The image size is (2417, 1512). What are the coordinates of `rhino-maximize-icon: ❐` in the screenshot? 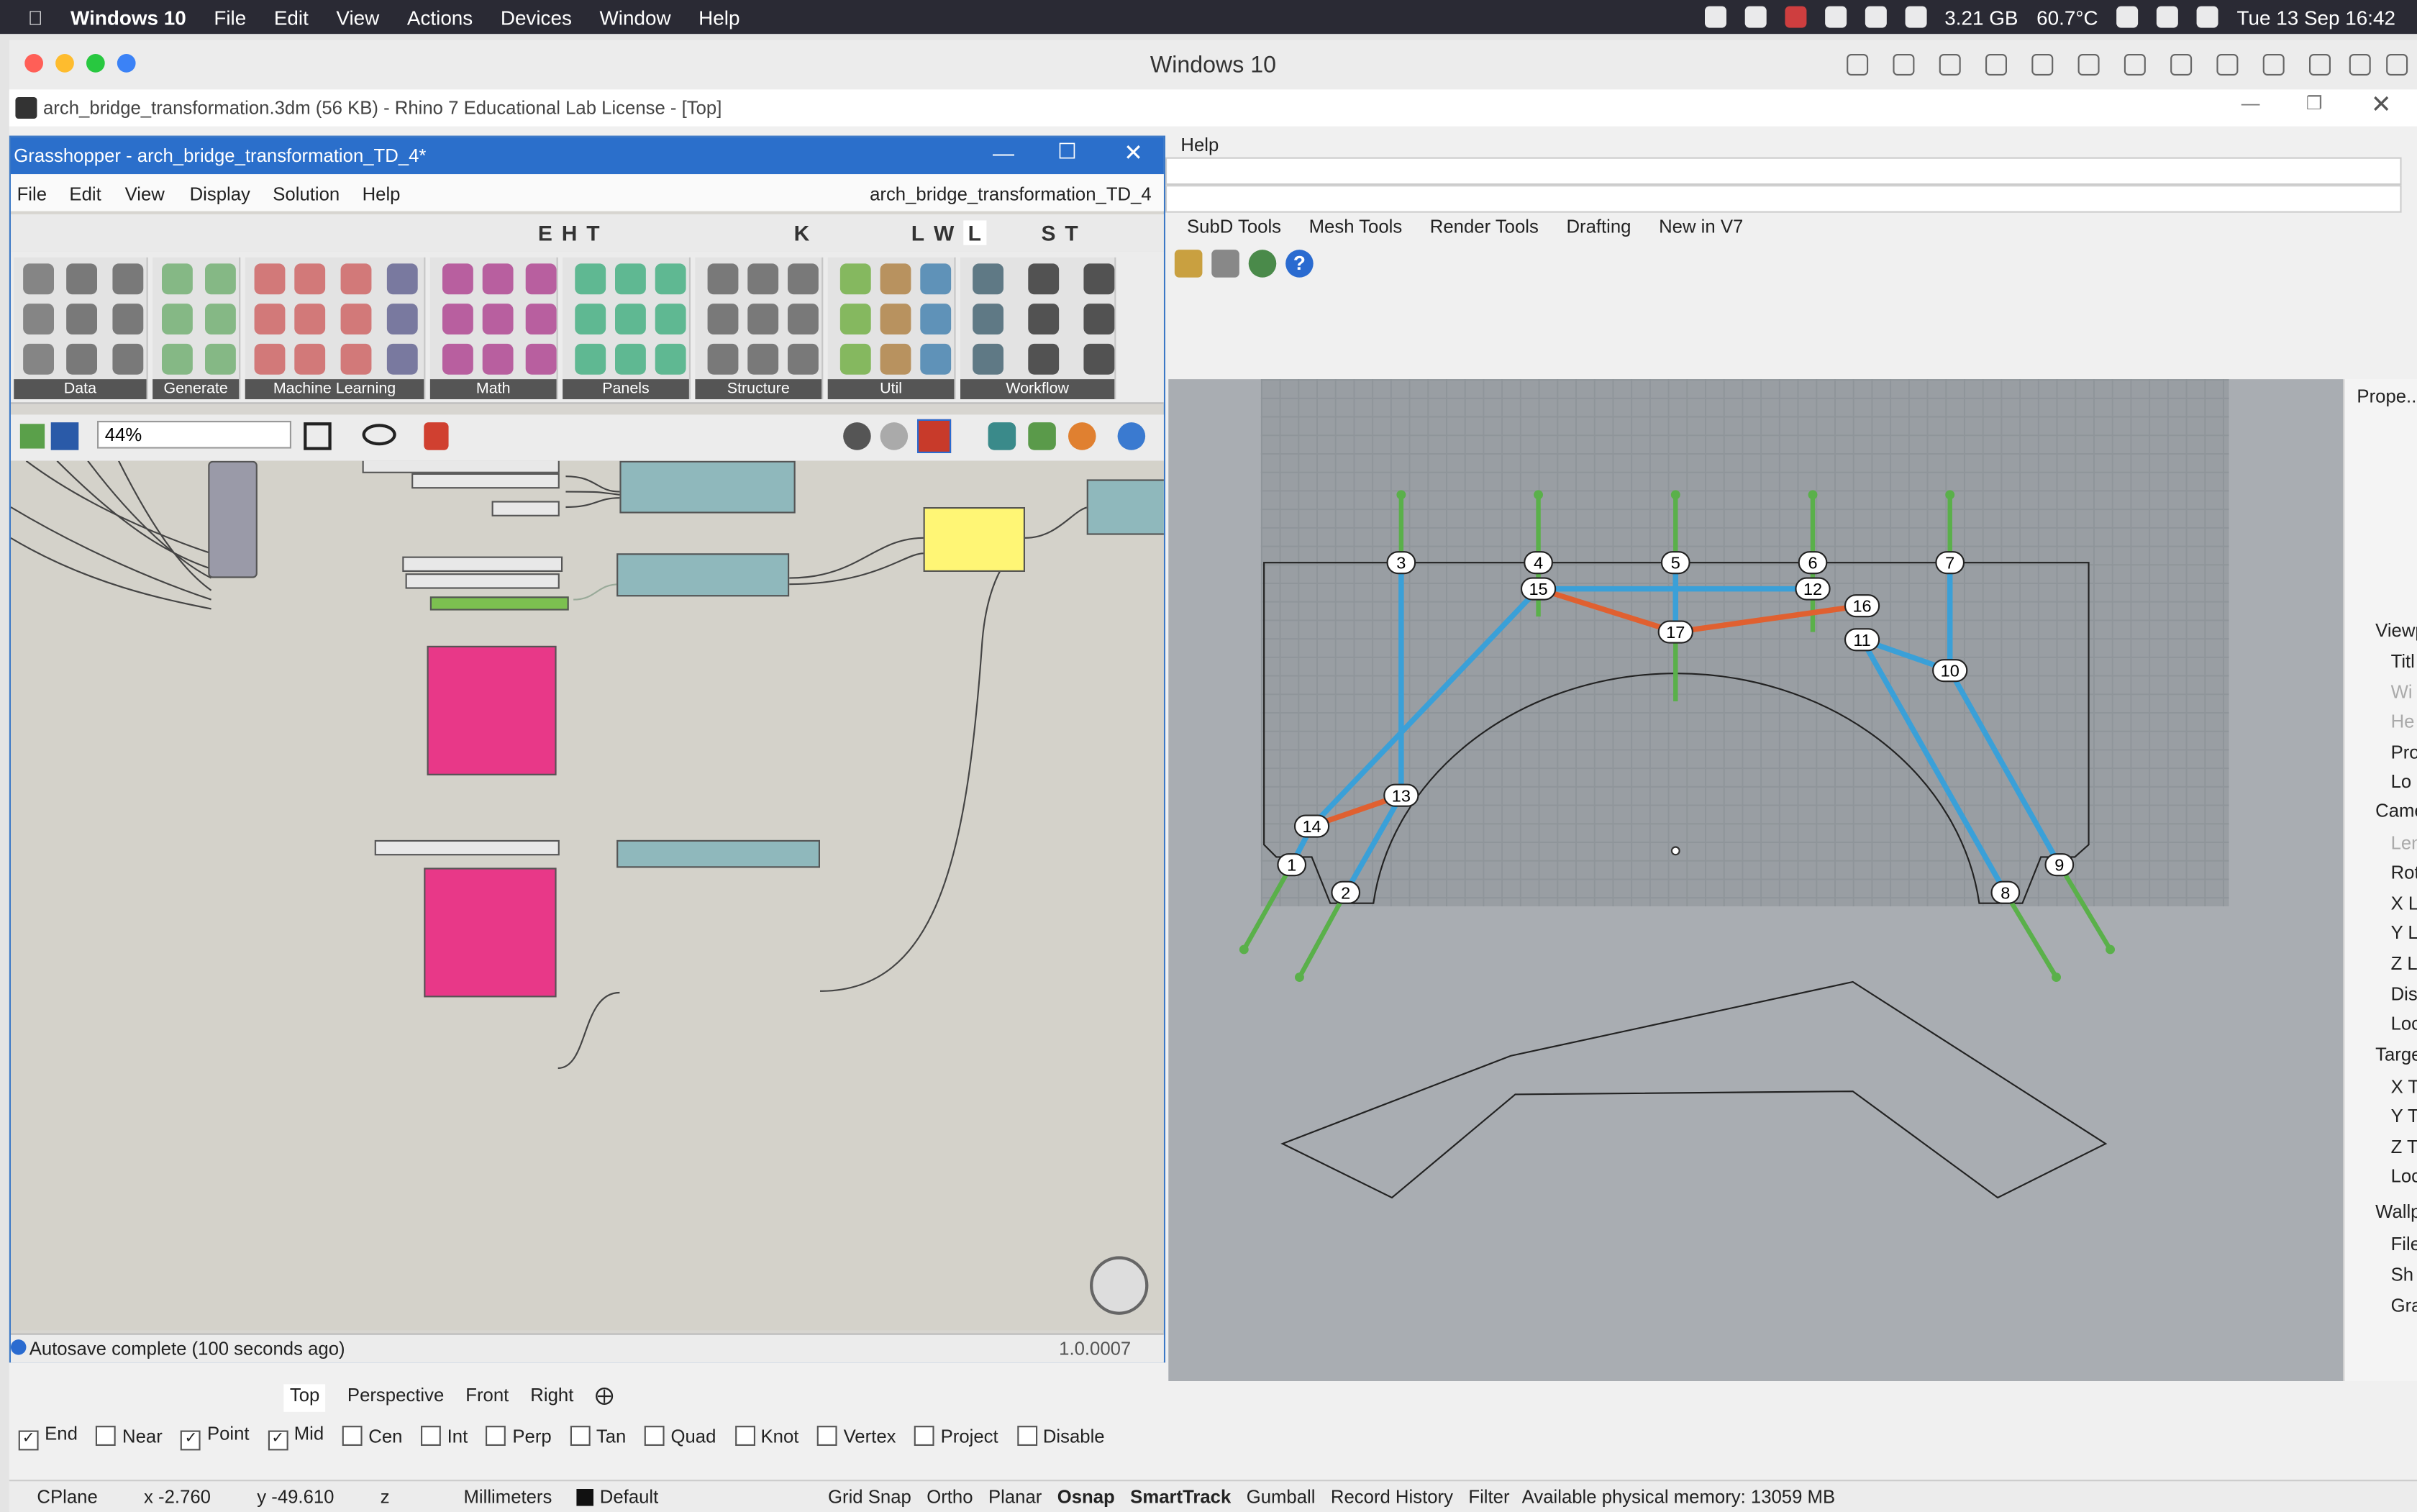 It's located at (2314, 103).